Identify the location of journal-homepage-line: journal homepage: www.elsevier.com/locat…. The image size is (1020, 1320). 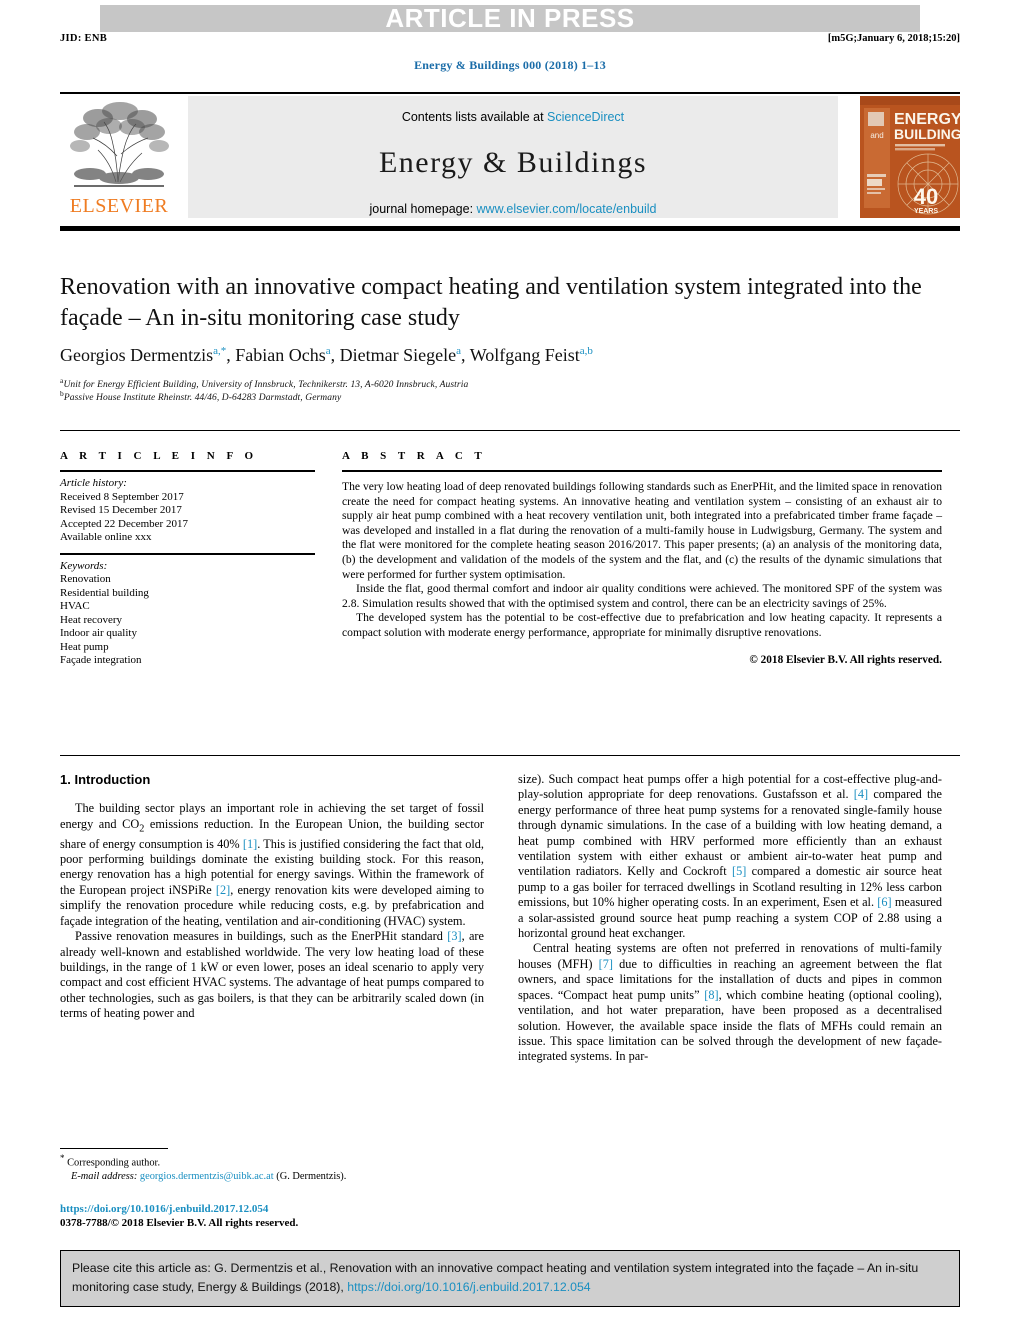
(513, 209).